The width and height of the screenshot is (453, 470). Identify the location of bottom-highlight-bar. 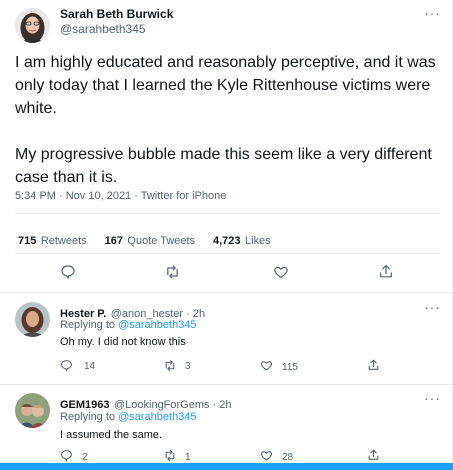
(226, 466).